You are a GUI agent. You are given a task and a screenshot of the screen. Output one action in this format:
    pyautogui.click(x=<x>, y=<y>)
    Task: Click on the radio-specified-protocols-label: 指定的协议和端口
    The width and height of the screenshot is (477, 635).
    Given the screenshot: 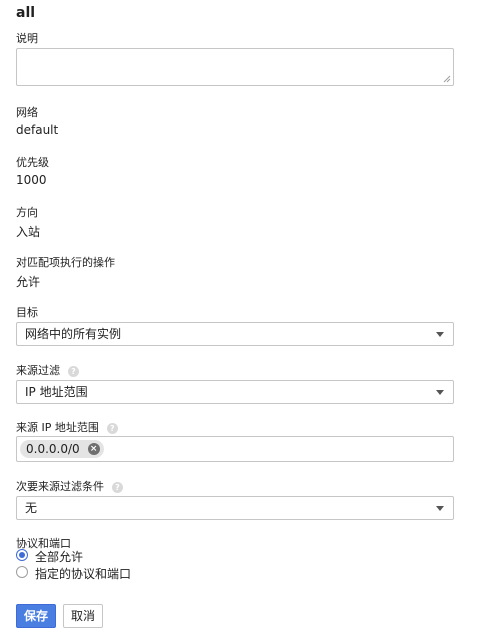 What is the action you would take?
    pyautogui.click(x=83, y=574)
    